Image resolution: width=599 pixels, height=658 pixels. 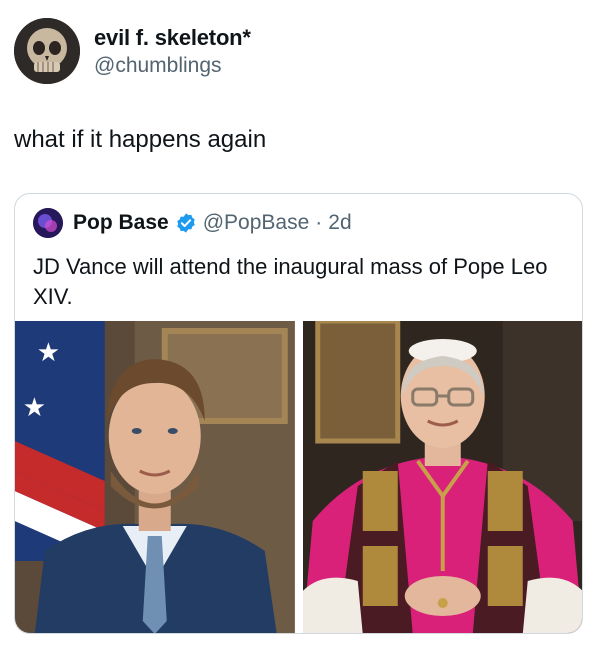 What do you see at coordinates (186, 223) in the screenshot?
I see `verified-badge-icon` at bounding box center [186, 223].